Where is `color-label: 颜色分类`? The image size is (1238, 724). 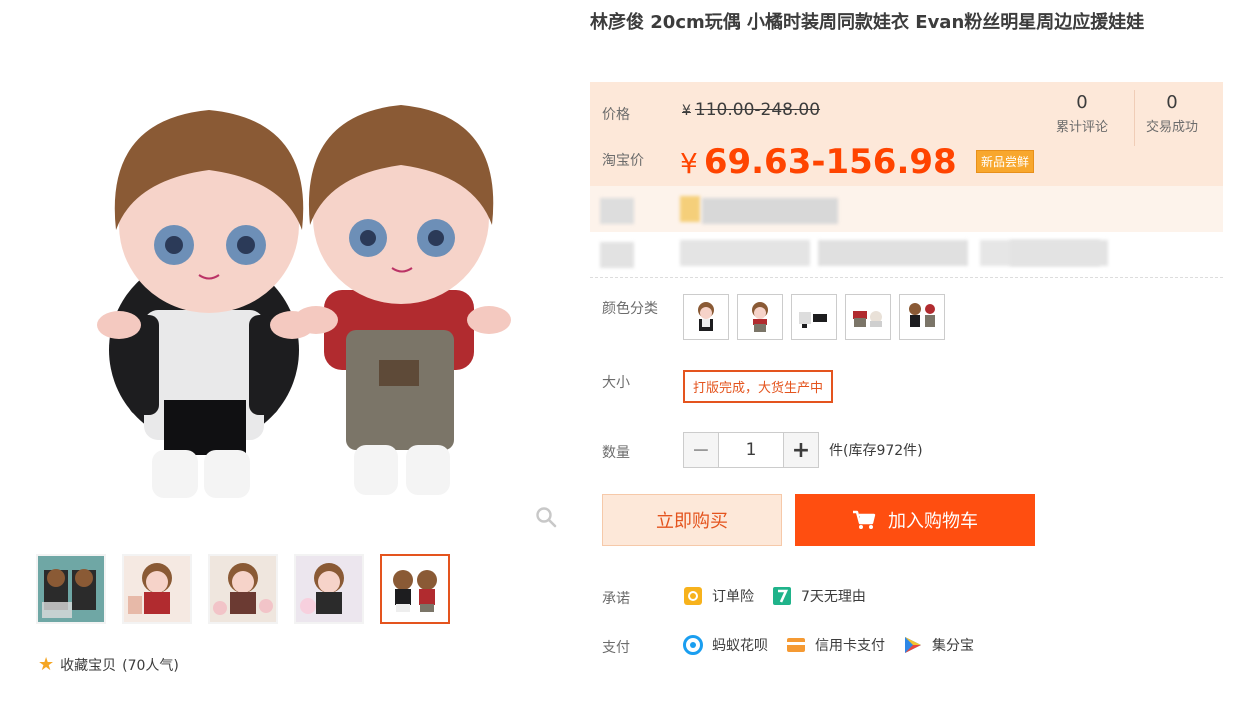
color-label: 颜色分类 is located at coordinates (630, 309).